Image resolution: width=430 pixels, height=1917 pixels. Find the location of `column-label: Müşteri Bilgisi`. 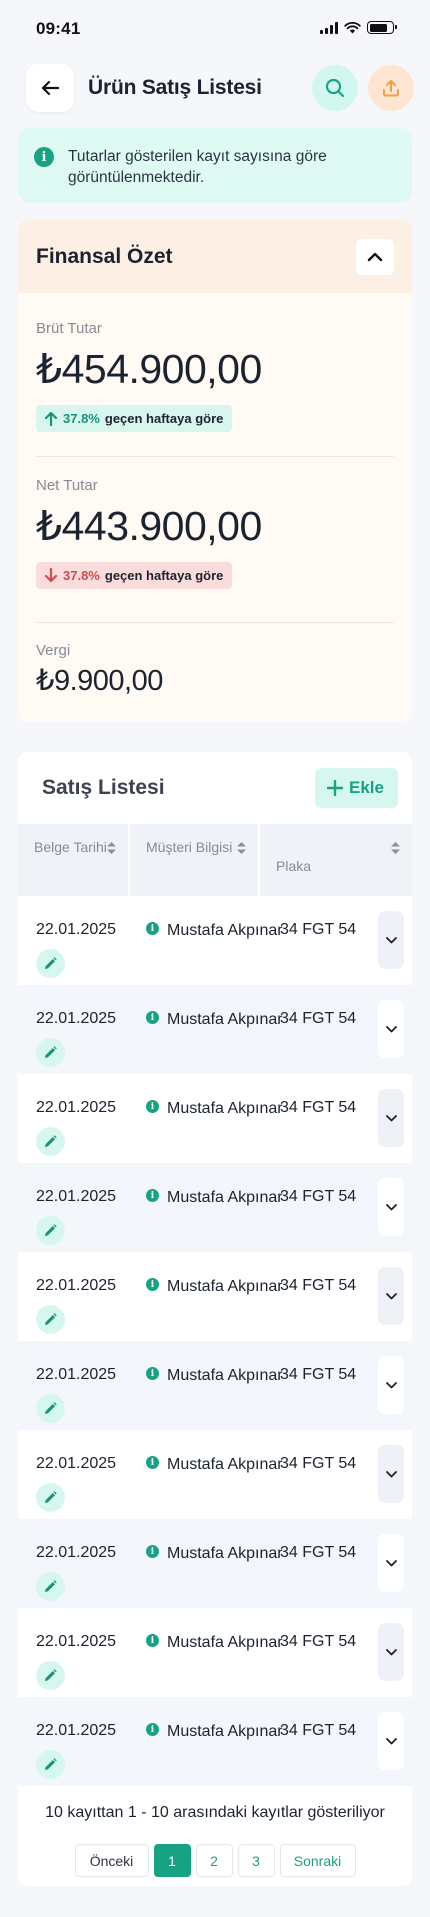

column-label: Müşteri Bilgisi is located at coordinates (189, 847).